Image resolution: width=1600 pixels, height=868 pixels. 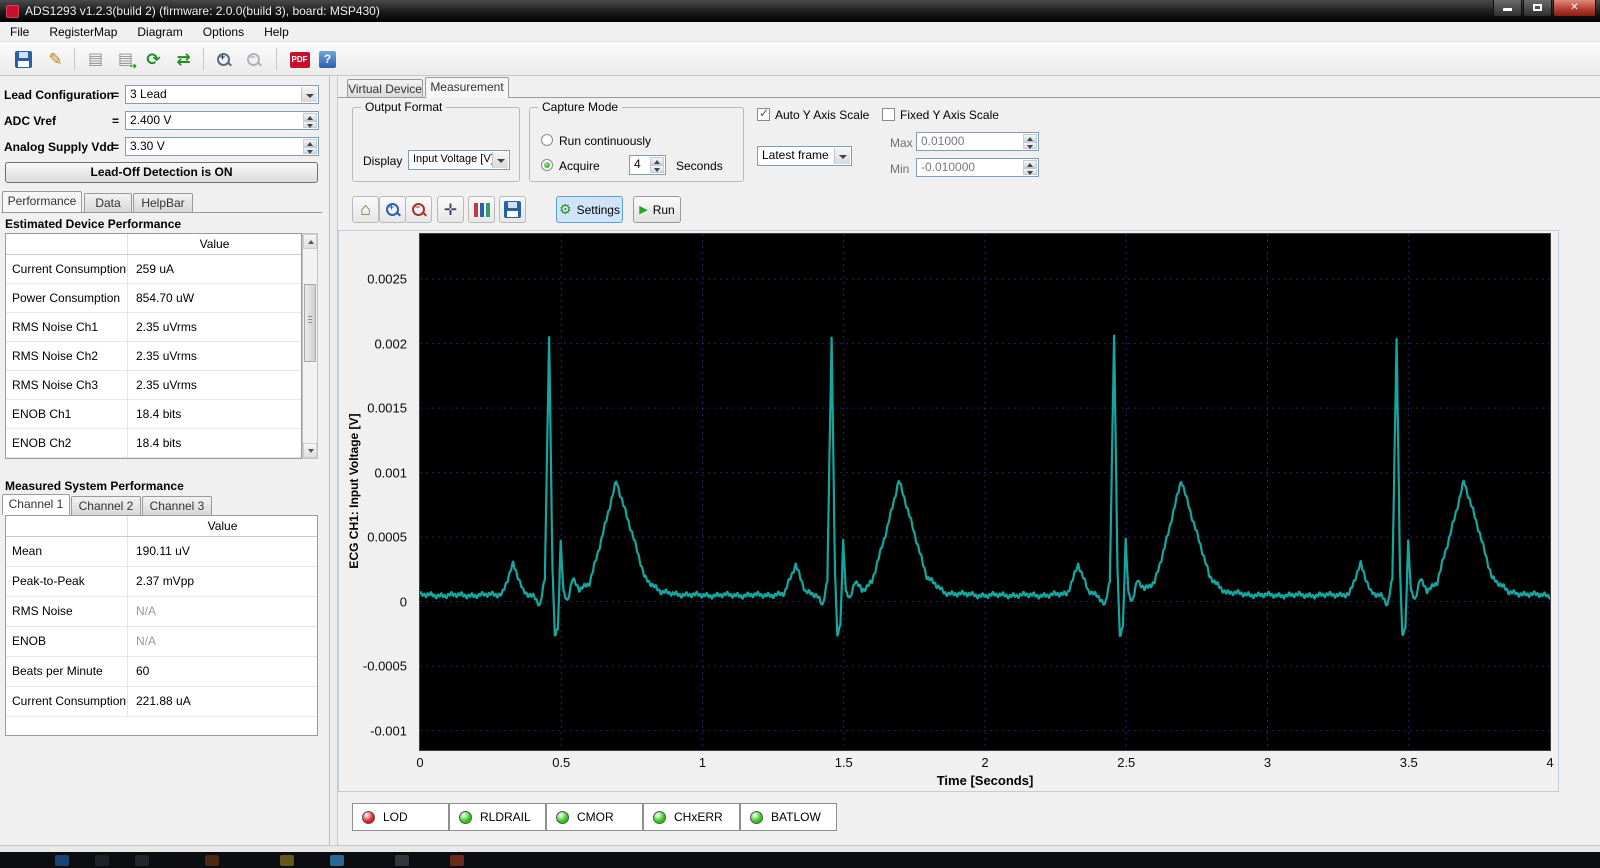 What do you see at coordinates (153, 385) in the screenshot?
I see `table-row: RMS Noise Ch3 2.35 uVrms` at bounding box center [153, 385].